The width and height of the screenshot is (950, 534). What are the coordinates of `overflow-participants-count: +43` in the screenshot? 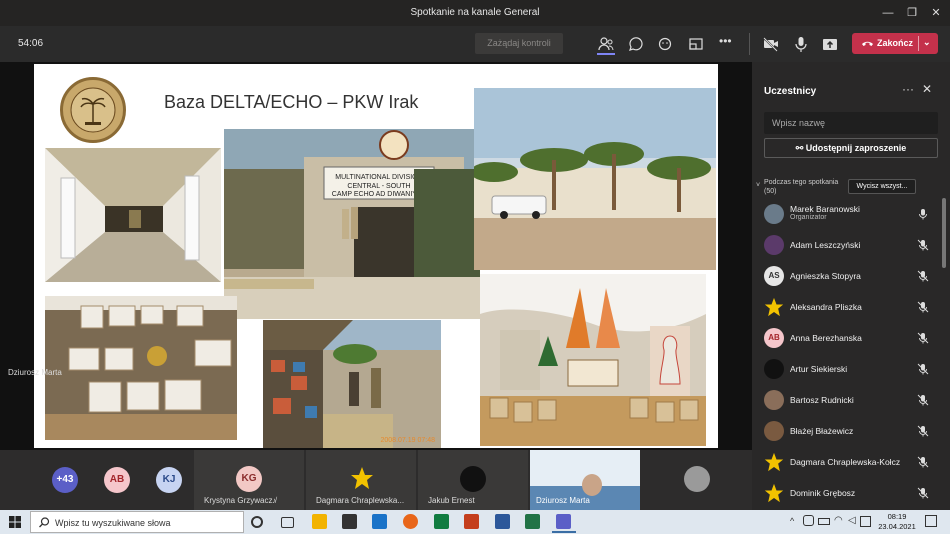 It's located at (65, 480).